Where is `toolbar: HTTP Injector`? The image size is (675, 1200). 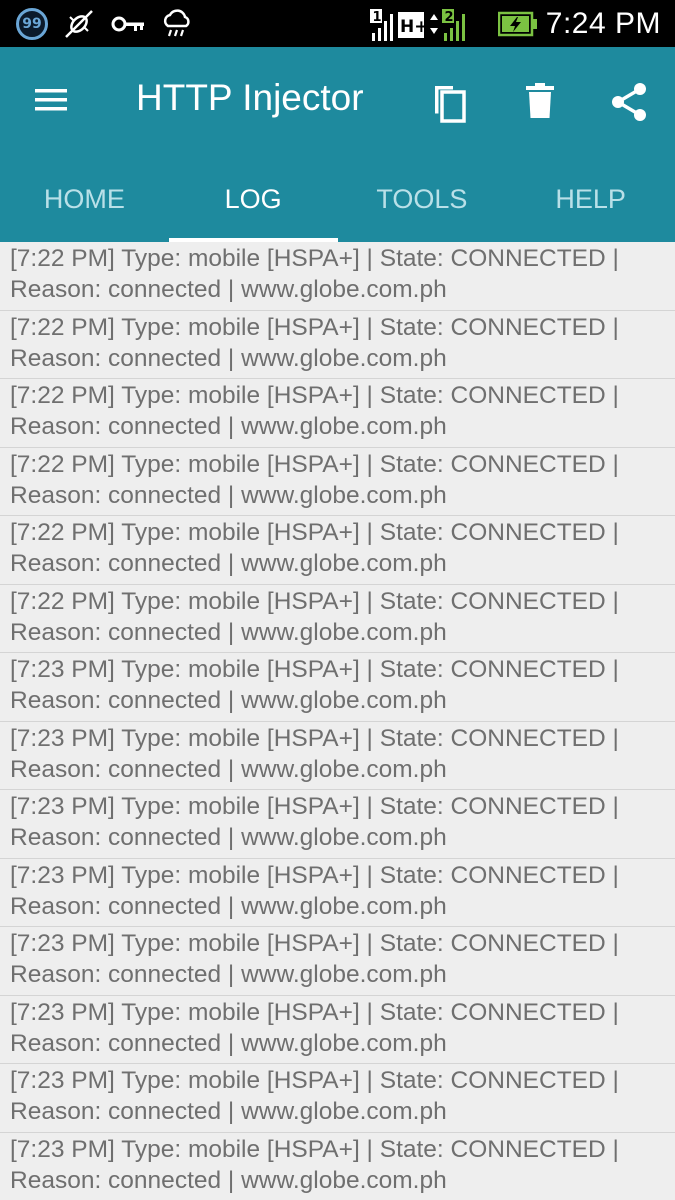
toolbar: HTTP Injector is located at coordinates (337, 102).